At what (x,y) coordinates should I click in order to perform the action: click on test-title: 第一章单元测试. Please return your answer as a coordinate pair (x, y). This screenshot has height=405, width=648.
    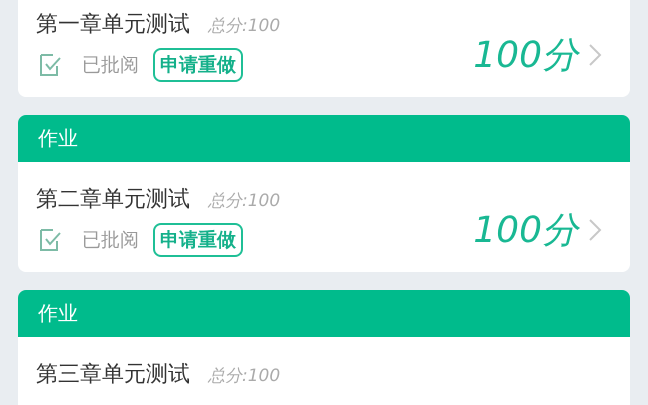
    Looking at the image, I should click on (113, 25).